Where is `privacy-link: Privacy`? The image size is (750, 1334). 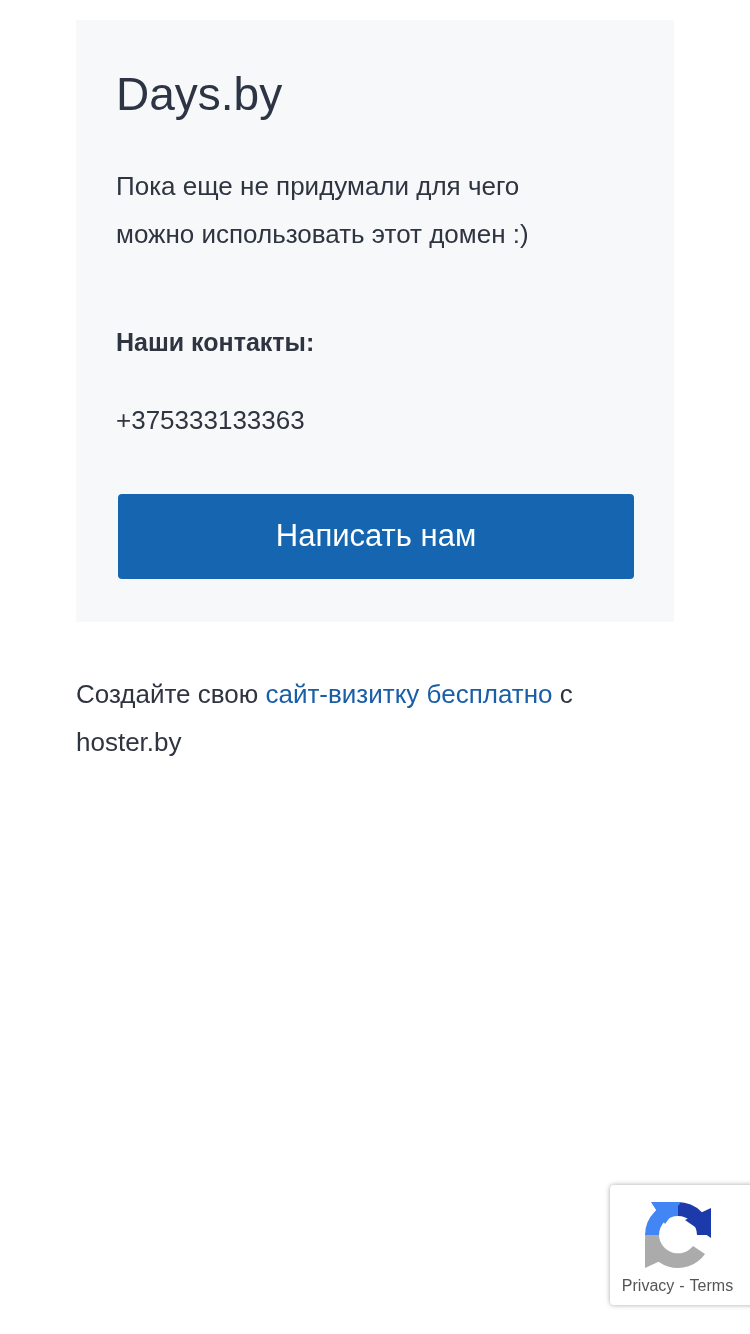 privacy-link: Privacy is located at coordinates (648, 1286).